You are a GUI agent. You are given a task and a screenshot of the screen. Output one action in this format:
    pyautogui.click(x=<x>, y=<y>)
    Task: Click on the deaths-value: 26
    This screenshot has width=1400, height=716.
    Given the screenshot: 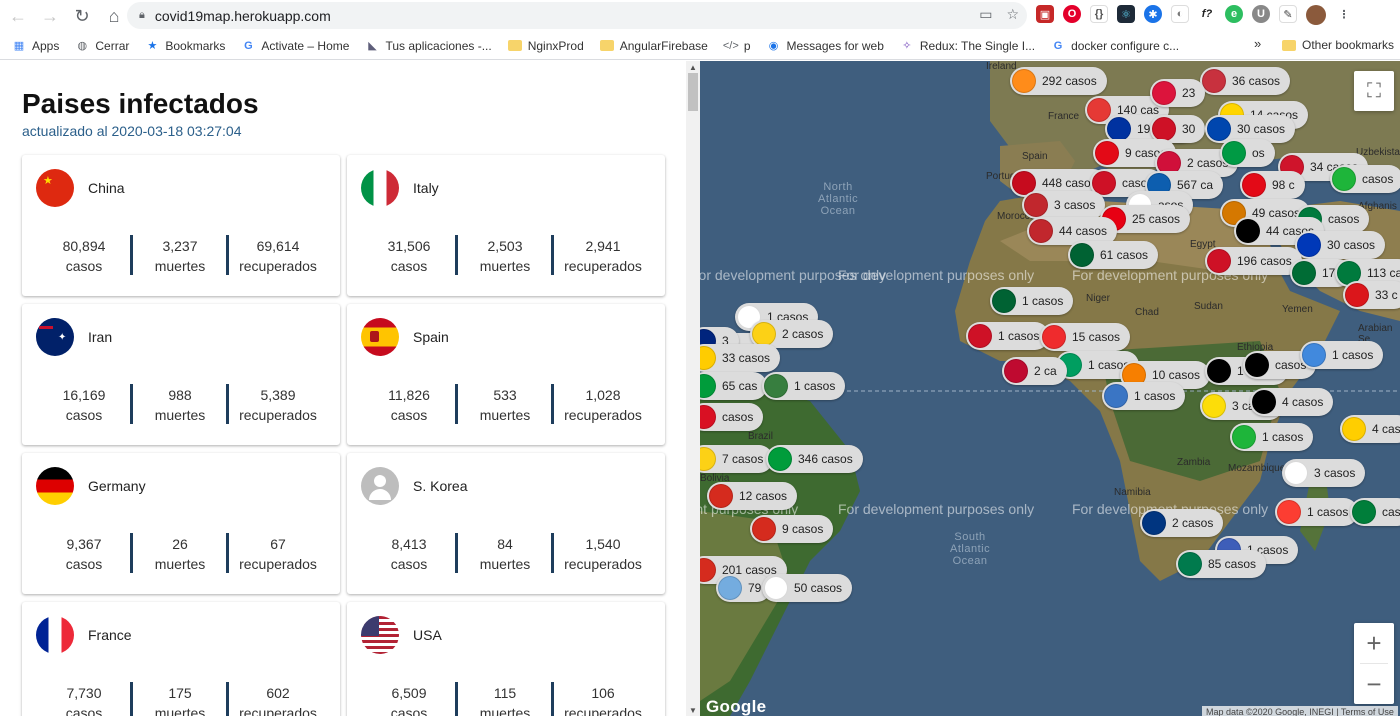 What is the action you would take?
    pyautogui.click(x=180, y=544)
    